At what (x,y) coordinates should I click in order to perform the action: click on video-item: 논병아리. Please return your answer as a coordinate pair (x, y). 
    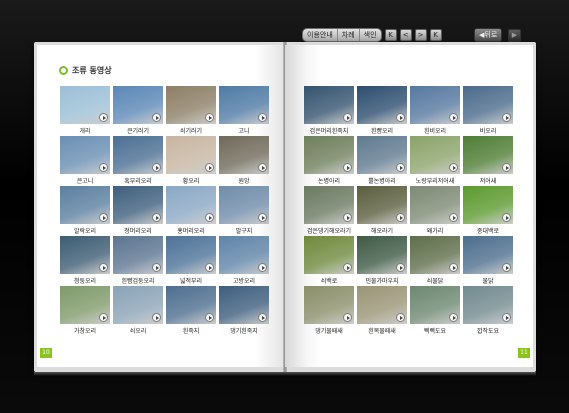
    Looking at the image, I should click on (329, 160).